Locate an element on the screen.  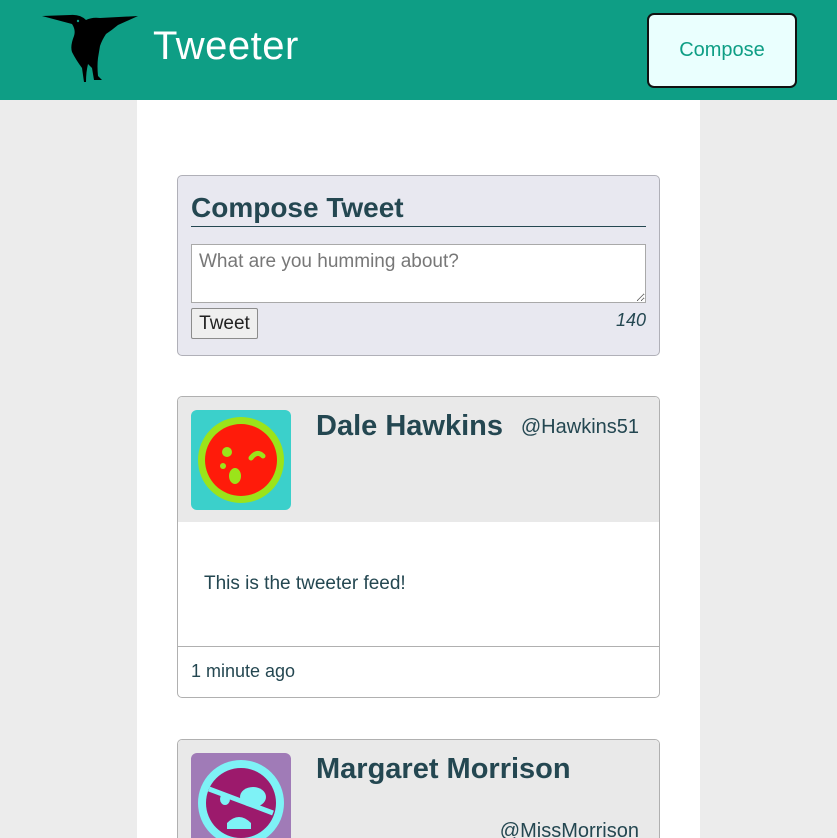
tweet-header: Margaret Morrison @MissMorrison is located at coordinates (418, 789).